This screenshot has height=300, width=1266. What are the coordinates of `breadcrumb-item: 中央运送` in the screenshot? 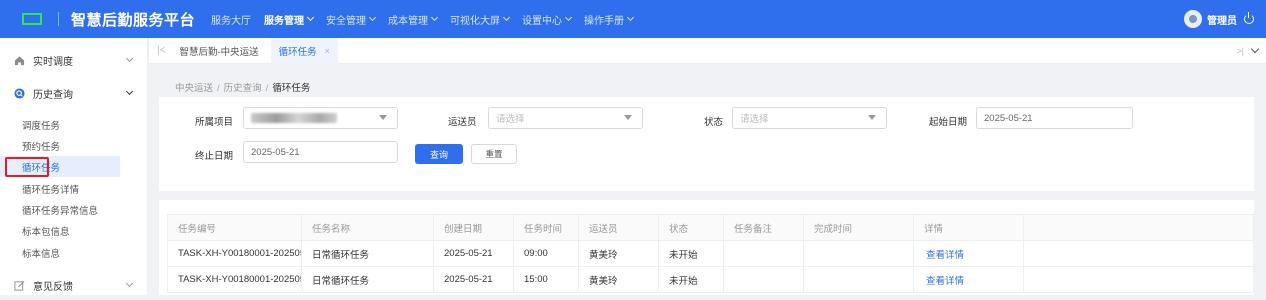 It's located at (194, 88).